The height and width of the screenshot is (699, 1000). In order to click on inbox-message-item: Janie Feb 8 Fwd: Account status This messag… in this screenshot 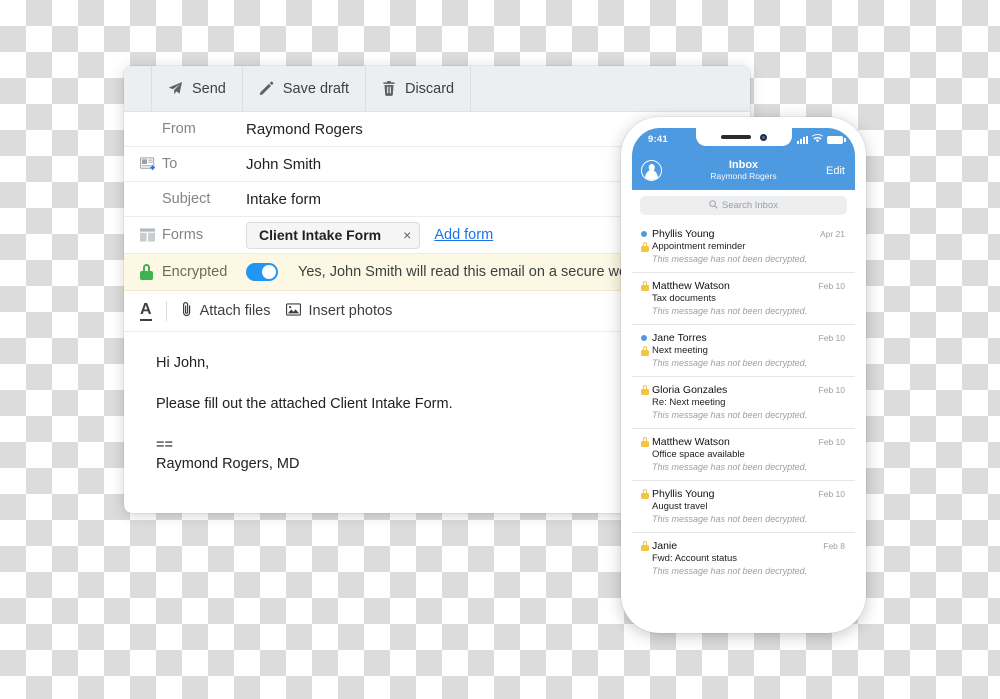, I will do `click(743, 558)`.